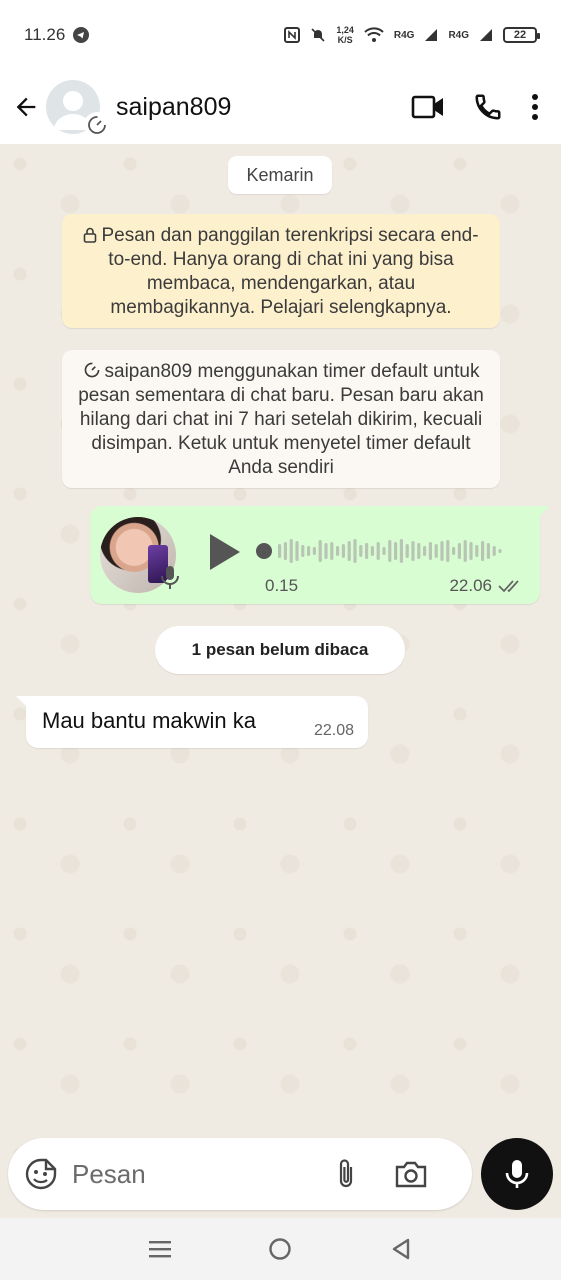 The width and height of the screenshot is (561, 1280). Describe the element at coordinates (264, 551) in the screenshot. I see `playhead-dot` at that location.